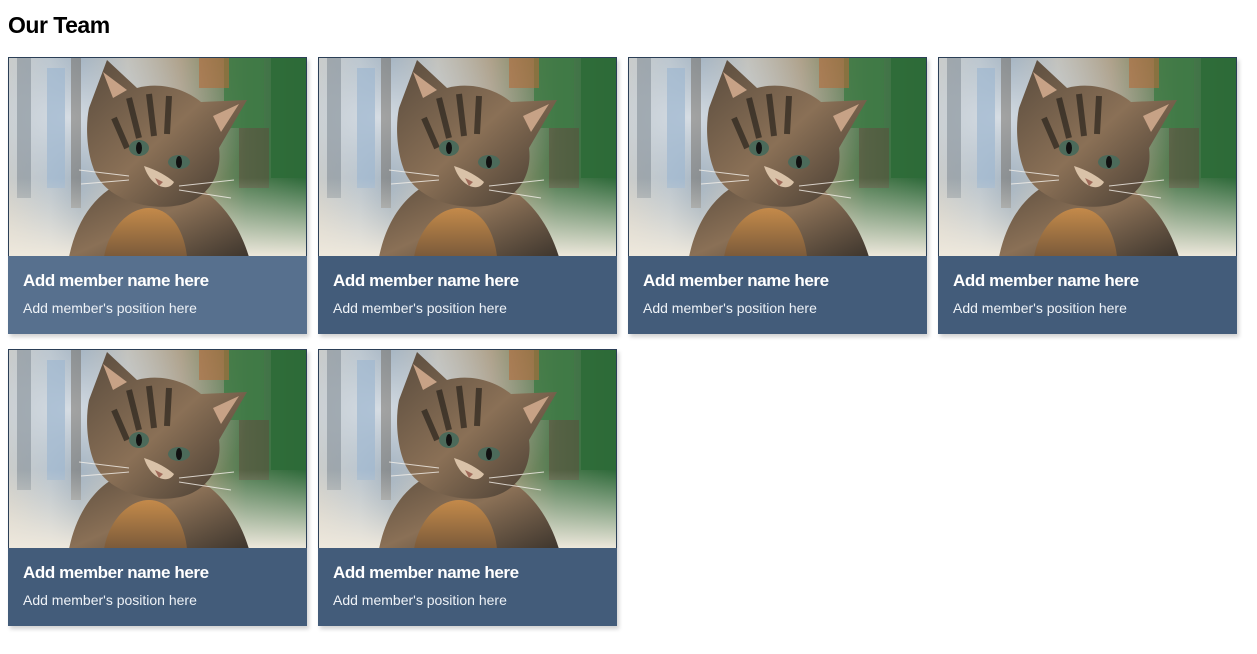  Describe the element at coordinates (59, 25) in the screenshot. I see `page-title: Our Team` at that location.